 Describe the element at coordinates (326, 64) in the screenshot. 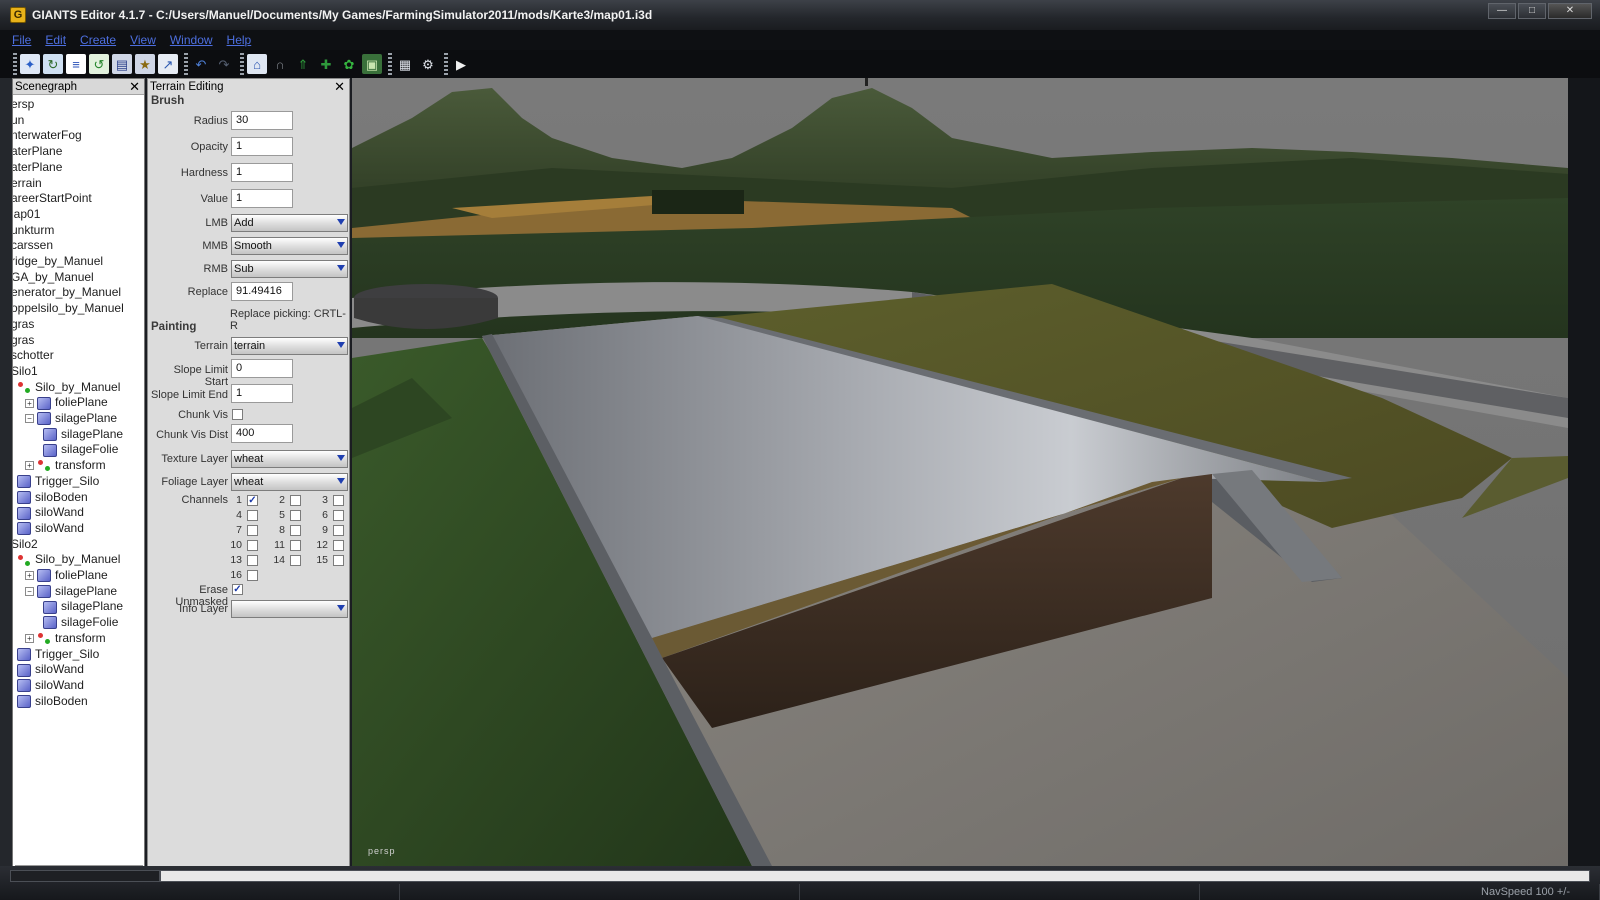

I see `terrain-lower-icon: ✚` at that location.